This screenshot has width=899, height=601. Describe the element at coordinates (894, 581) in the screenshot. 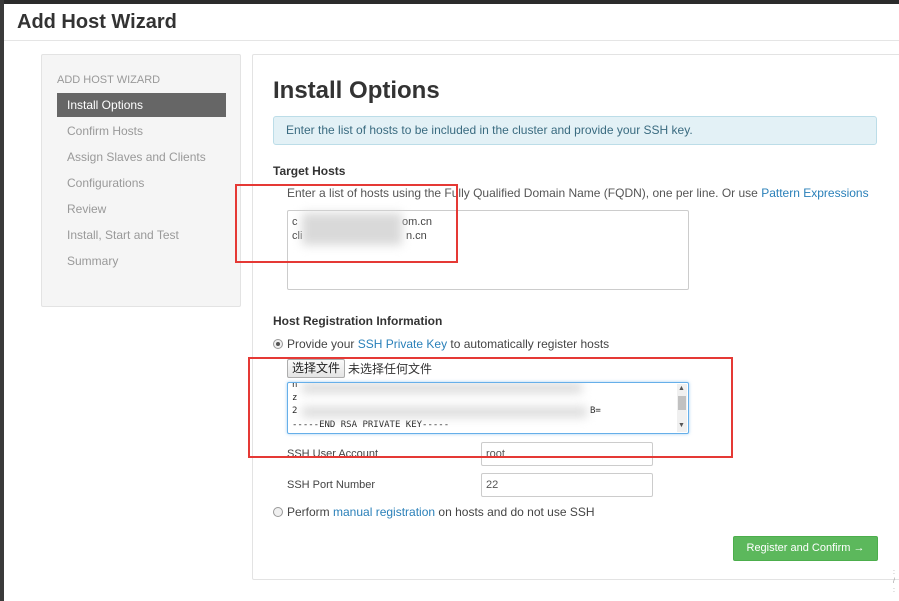

I see `edge-artifact: : /:` at that location.